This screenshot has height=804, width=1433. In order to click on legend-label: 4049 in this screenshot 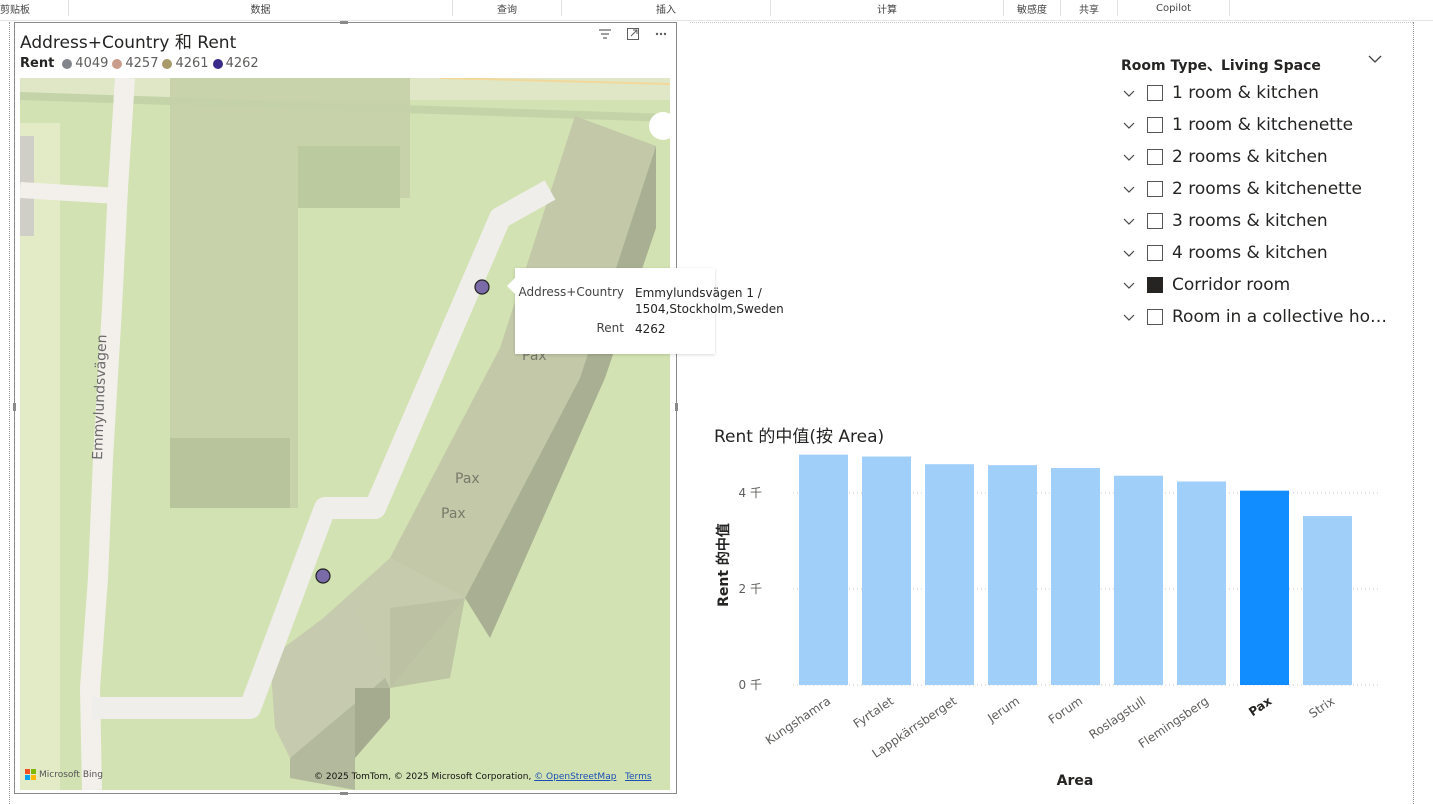, I will do `click(92, 63)`.